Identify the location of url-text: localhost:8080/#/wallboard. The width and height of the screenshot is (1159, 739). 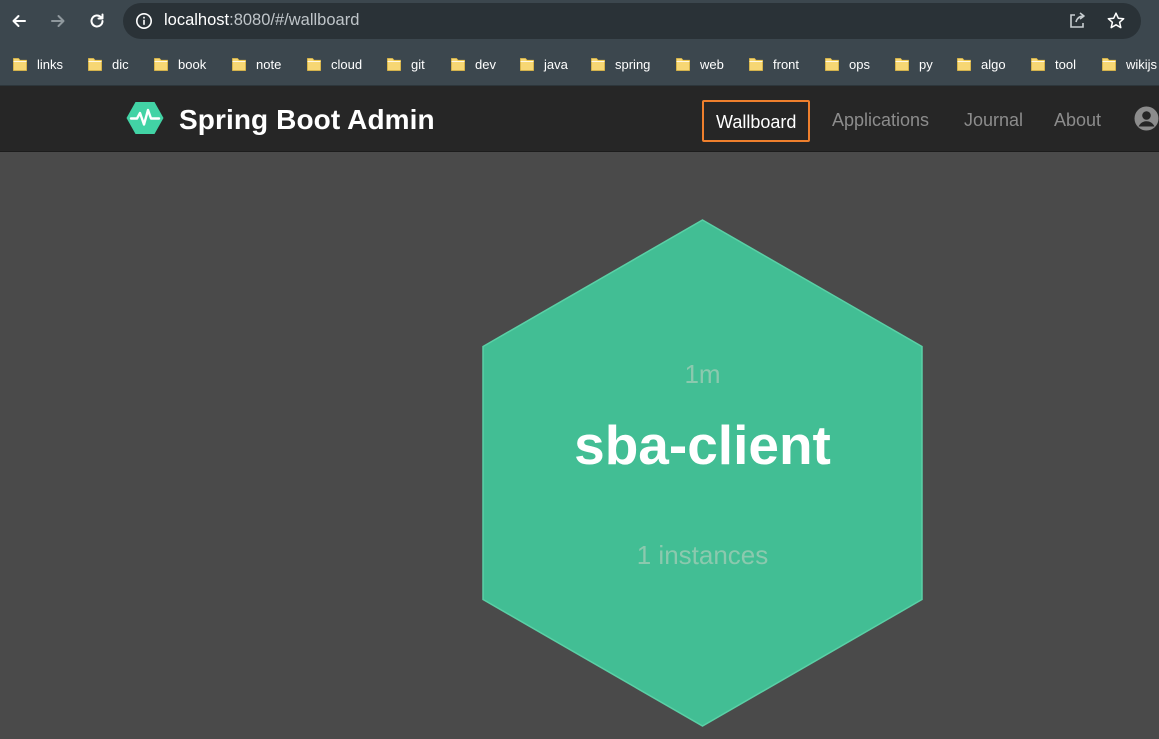
(261, 20).